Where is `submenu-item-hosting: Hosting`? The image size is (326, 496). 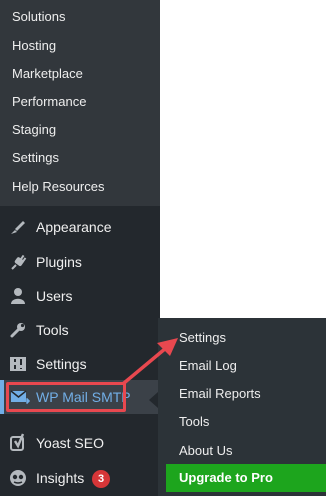
submenu-item-hosting: Hosting is located at coordinates (34, 46).